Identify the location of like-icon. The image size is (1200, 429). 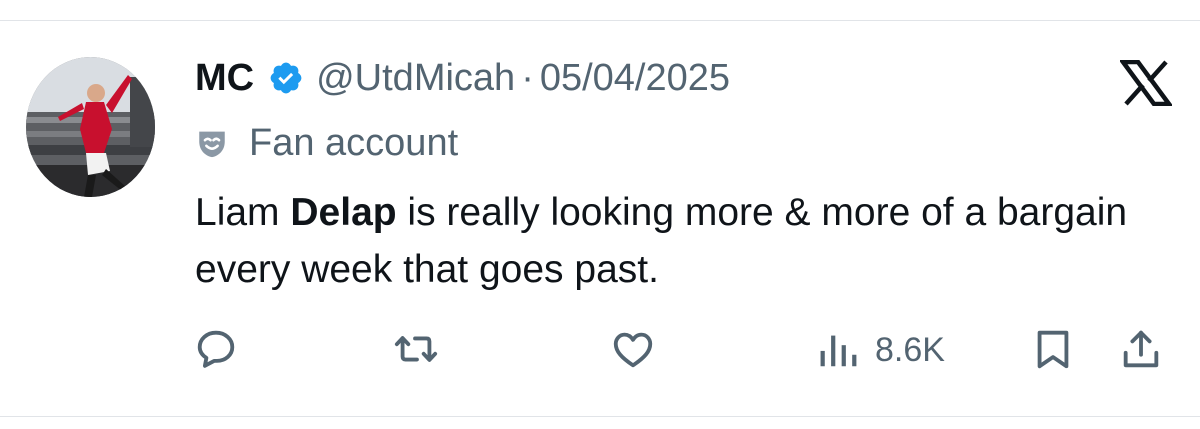
(633, 349).